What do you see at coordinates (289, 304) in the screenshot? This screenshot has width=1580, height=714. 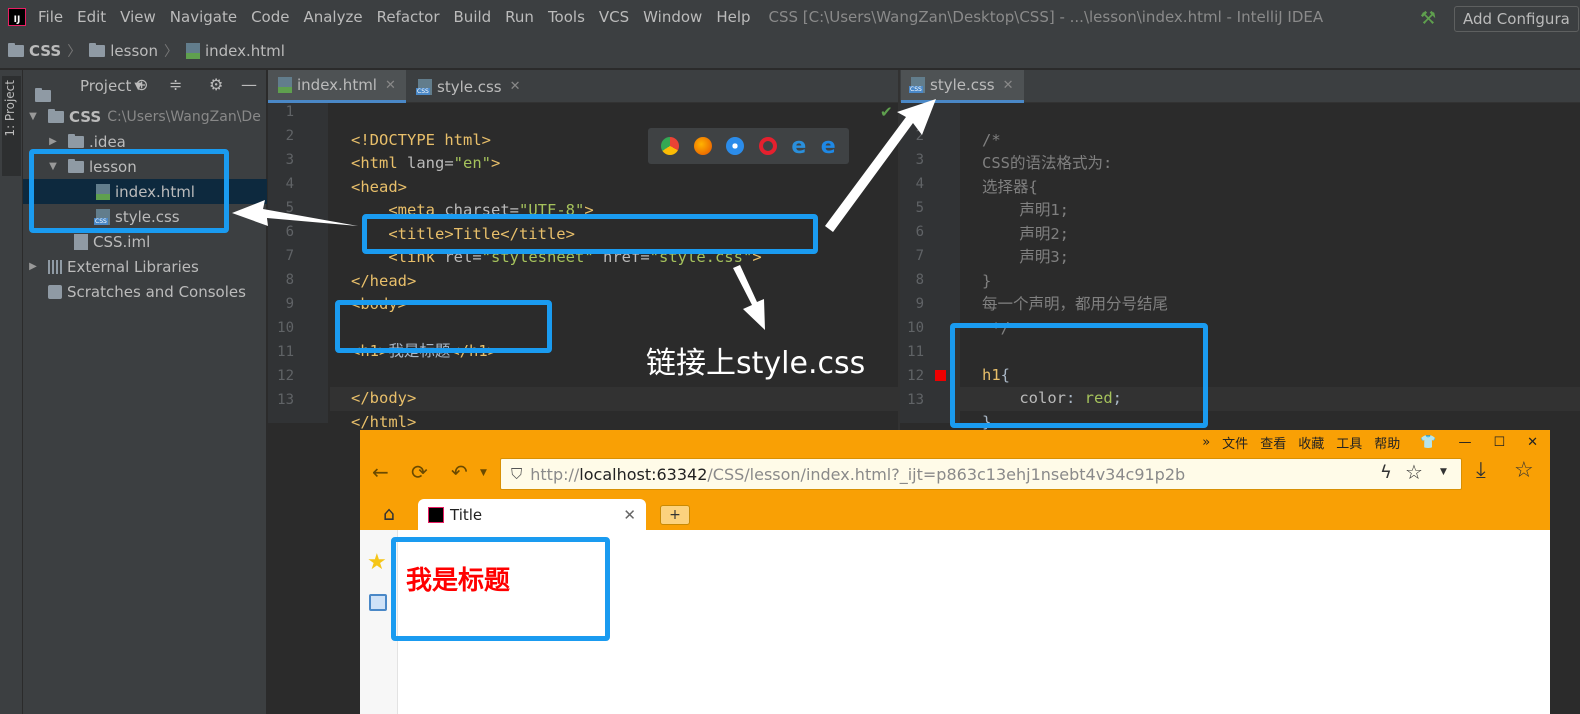 I see `line-number: 9` at bounding box center [289, 304].